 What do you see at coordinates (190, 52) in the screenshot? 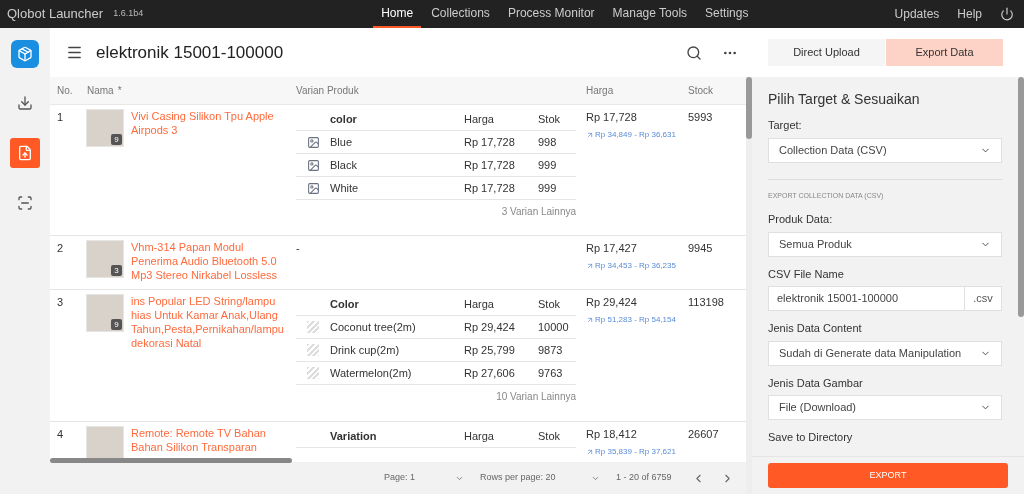
I see `page-title: elektronik 15001-100000` at bounding box center [190, 52].